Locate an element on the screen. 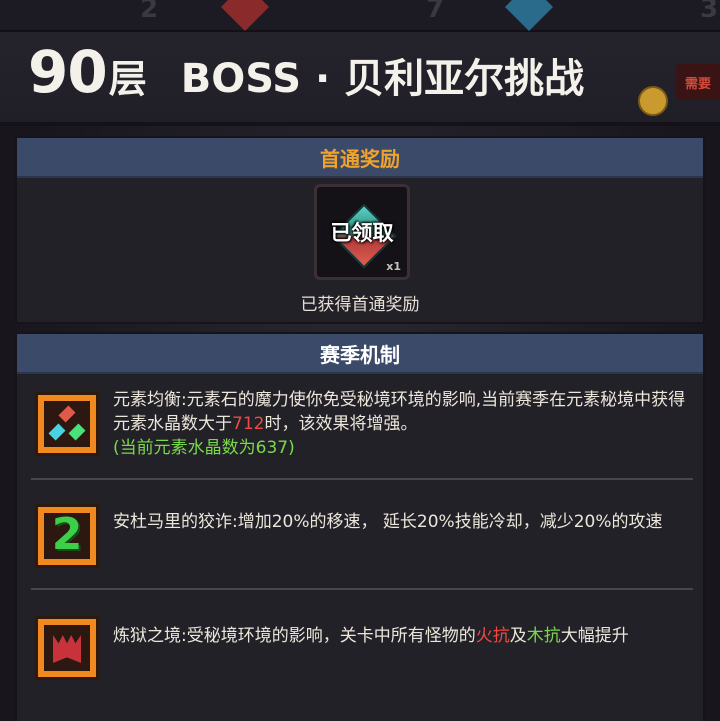  cyan-crystal-icon is located at coordinates (57, 432).